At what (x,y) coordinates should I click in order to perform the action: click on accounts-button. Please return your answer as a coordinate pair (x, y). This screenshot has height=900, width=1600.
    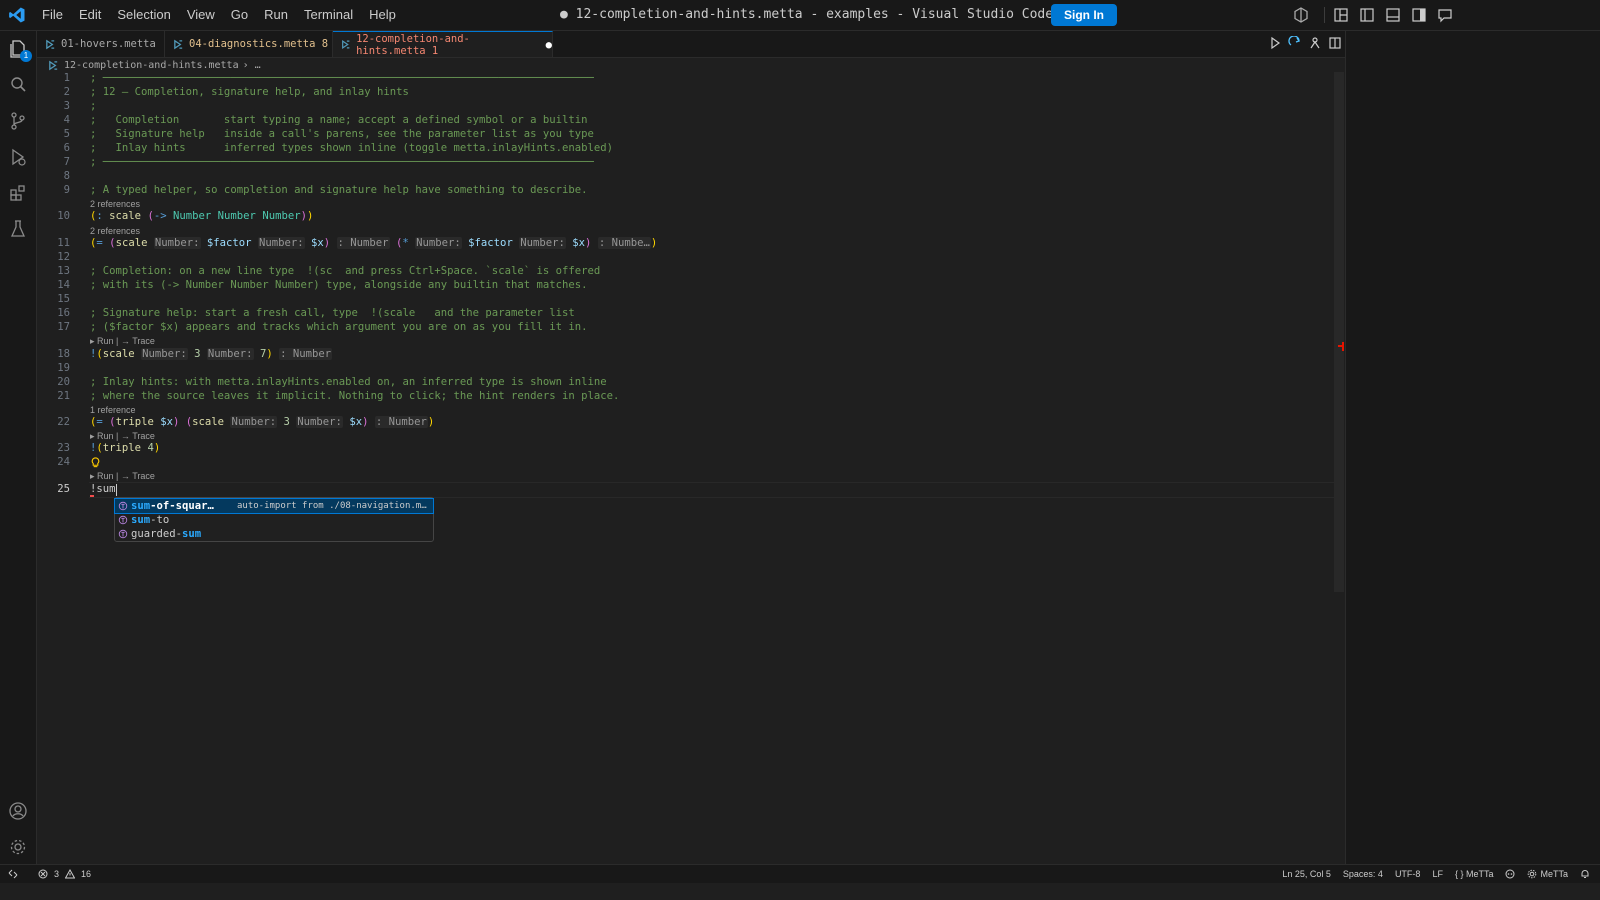
    Looking at the image, I should click on (18, 811).